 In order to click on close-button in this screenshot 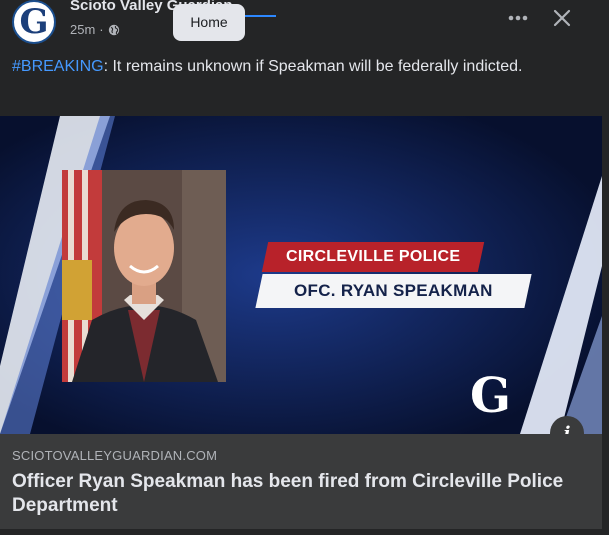, I will do `click(562, 18)`.